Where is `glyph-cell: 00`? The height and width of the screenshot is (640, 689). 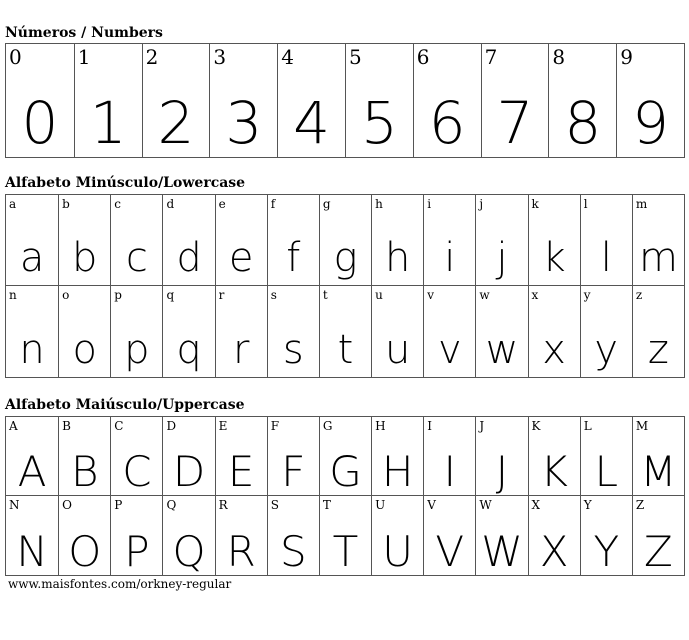
glyph-cell: 00 is located at coordinates (40, 100).